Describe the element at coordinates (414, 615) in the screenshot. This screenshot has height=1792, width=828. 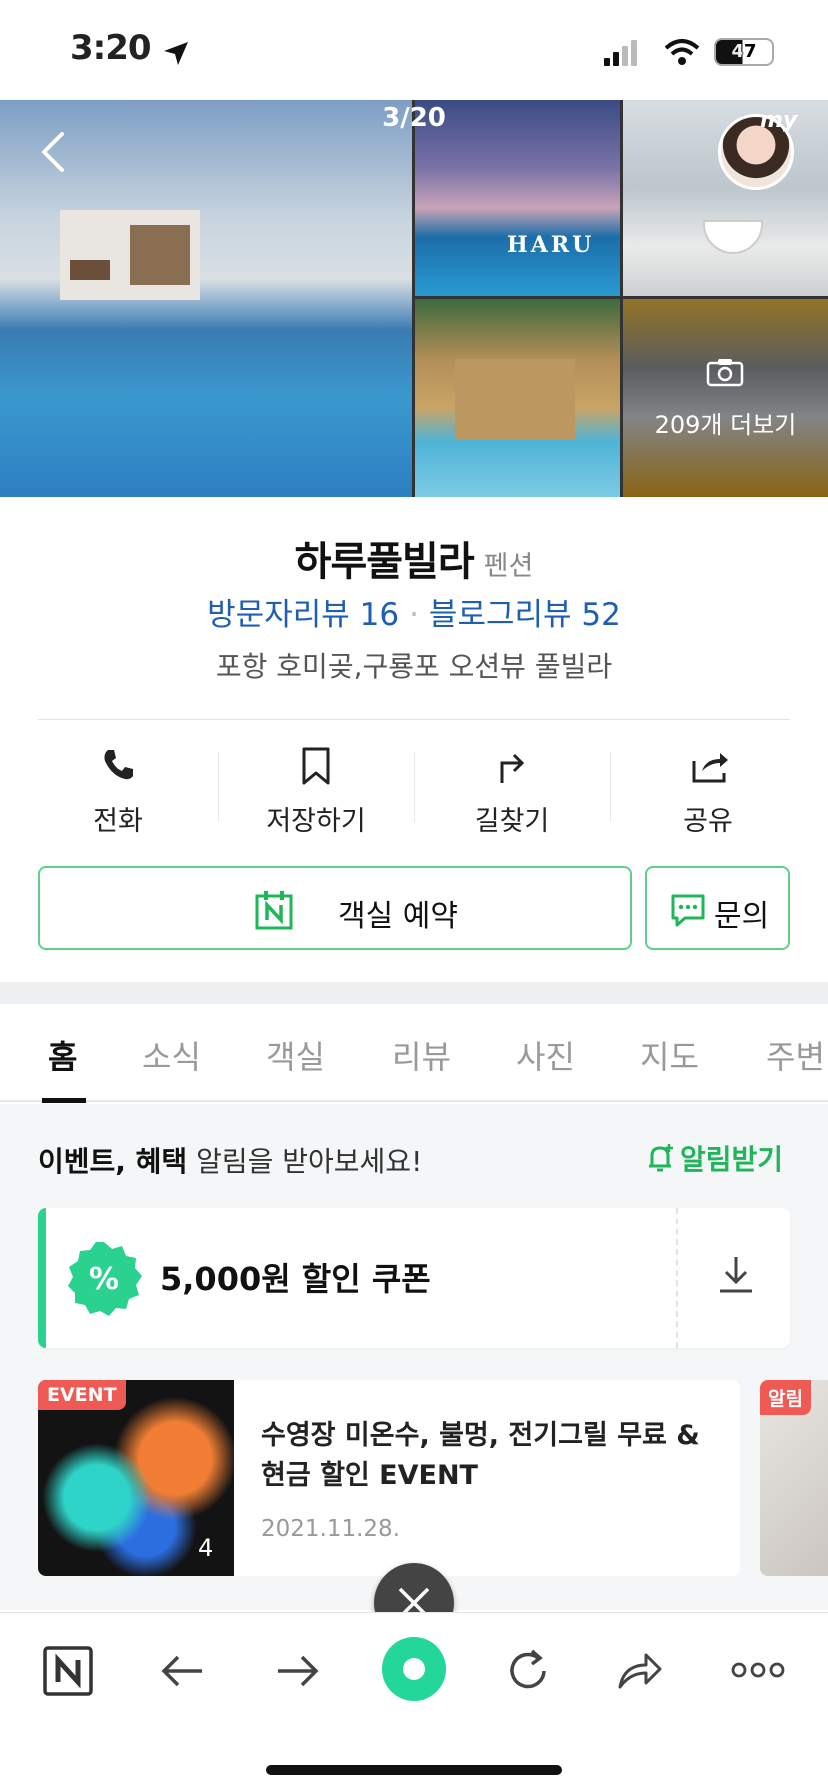
I see `review-links: 방문자리뷰 16 · 블로그리뷰 52` at that location.